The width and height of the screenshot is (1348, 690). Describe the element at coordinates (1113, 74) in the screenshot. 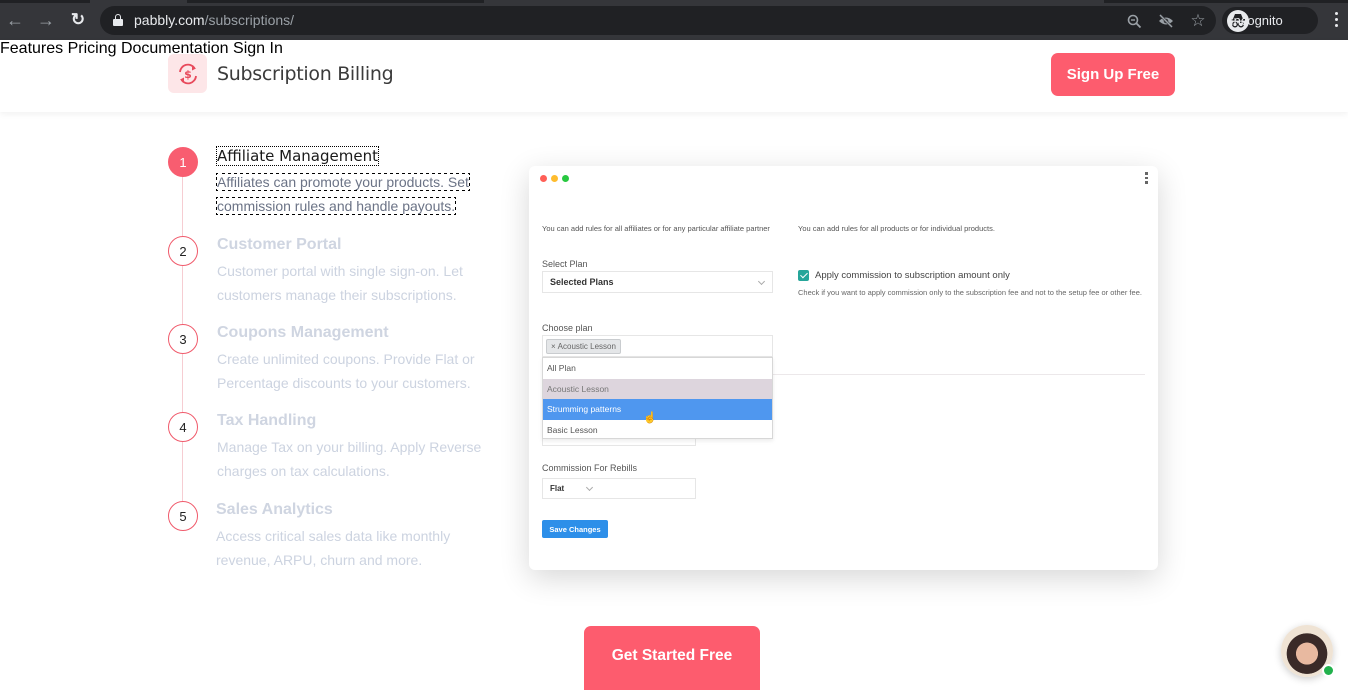

I see `sign-up-free-button: Sign Up Free` at that location.